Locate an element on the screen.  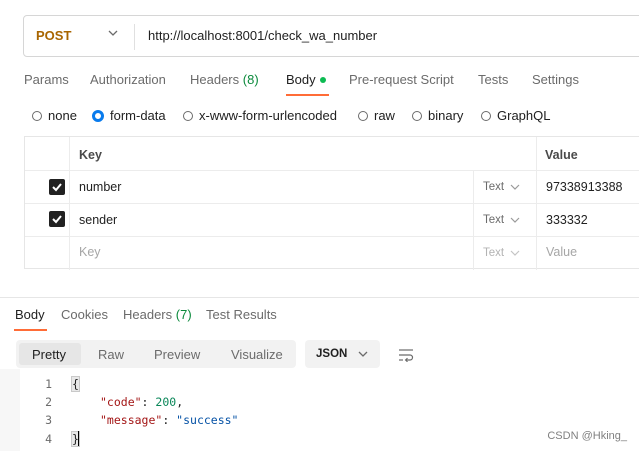
tab-settings: Settings is located at coordinates (555, 79).